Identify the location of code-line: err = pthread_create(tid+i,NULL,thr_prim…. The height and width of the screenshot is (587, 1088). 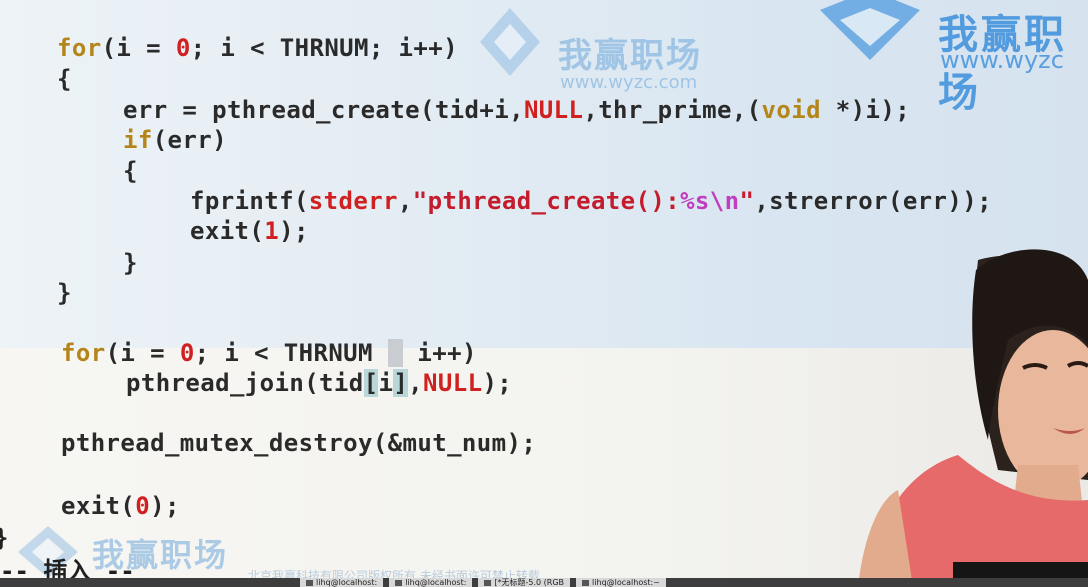
(517, 110).